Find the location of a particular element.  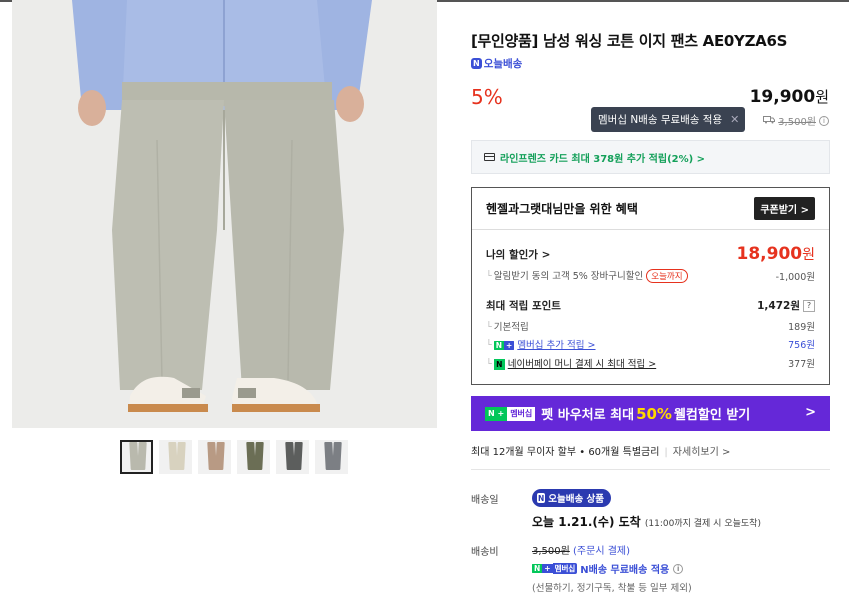

sale-price-value: 19,900 is located at coordinates (782, 97).